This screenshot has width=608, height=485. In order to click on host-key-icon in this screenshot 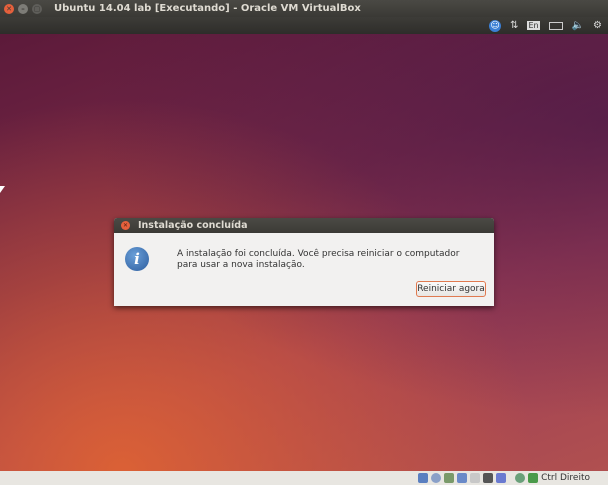, I will do `click(533, 478)`.